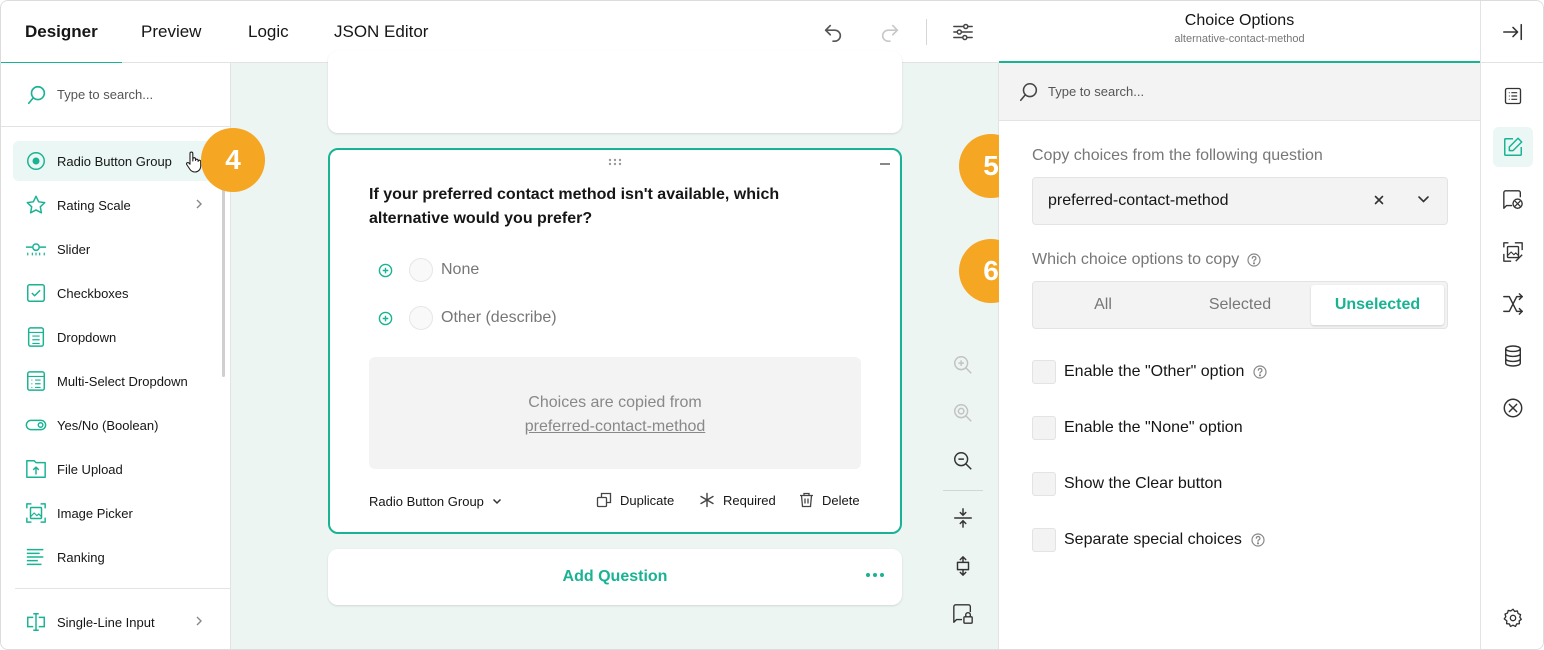  Describe the element at coordinates (615, 92) in the screenshot. I see `previous-question-card` at that location.